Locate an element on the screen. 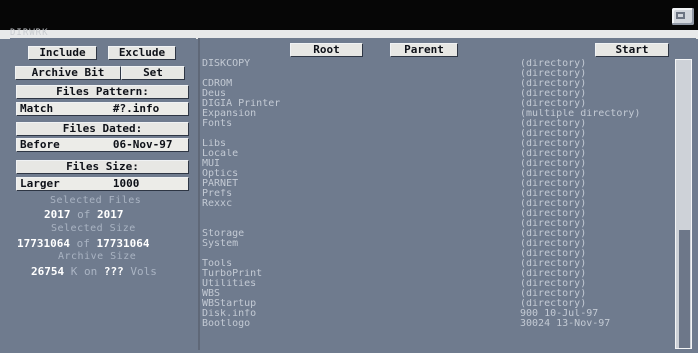 This screenshot has width=698, height=353. file-name: Locale is located at coordinates (220, 153).